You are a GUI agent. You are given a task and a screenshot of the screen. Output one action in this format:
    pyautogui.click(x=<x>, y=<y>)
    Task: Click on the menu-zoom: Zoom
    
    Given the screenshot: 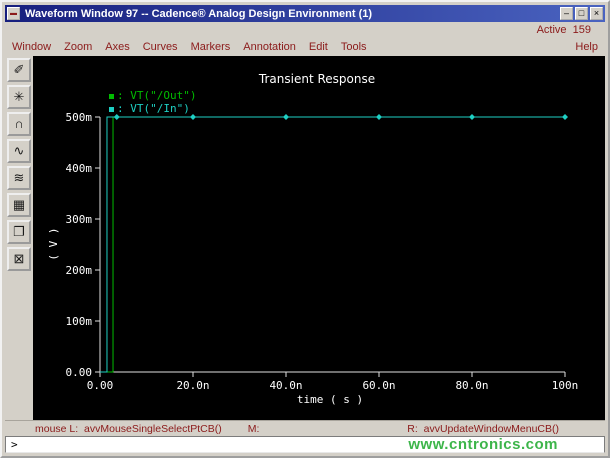 What is the action you would take?
    pyautogui.click(x=78, y=47)
    